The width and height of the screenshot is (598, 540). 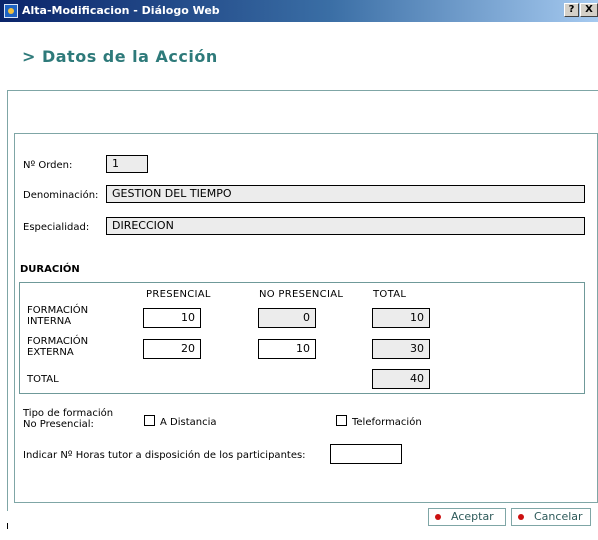 What do you see at coordinates (7, 526) in the screenshot?
I see `edge-mark` at bounding box center [7, 526].